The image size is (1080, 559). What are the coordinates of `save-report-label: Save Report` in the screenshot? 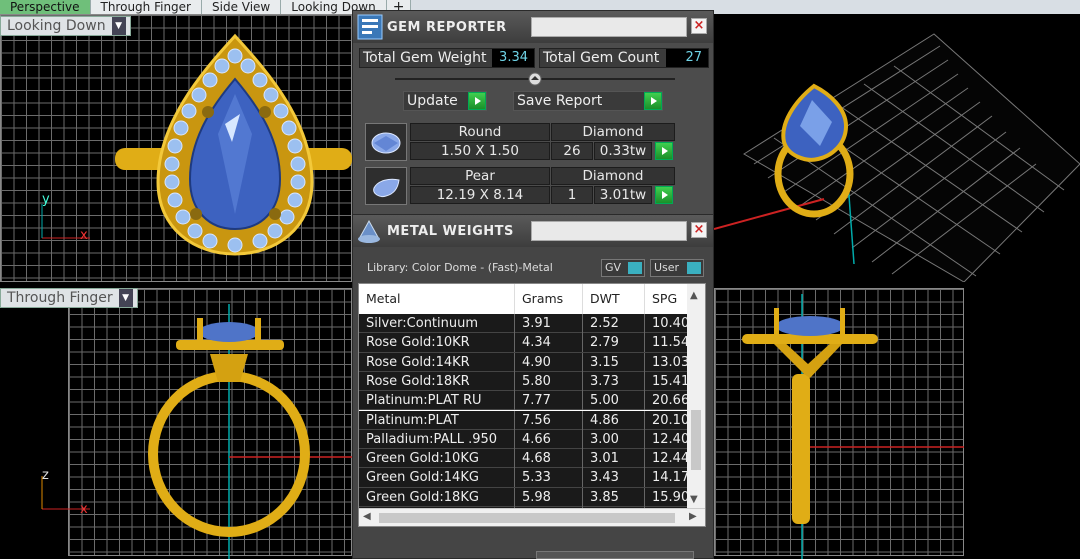 It's located at (560, 101).